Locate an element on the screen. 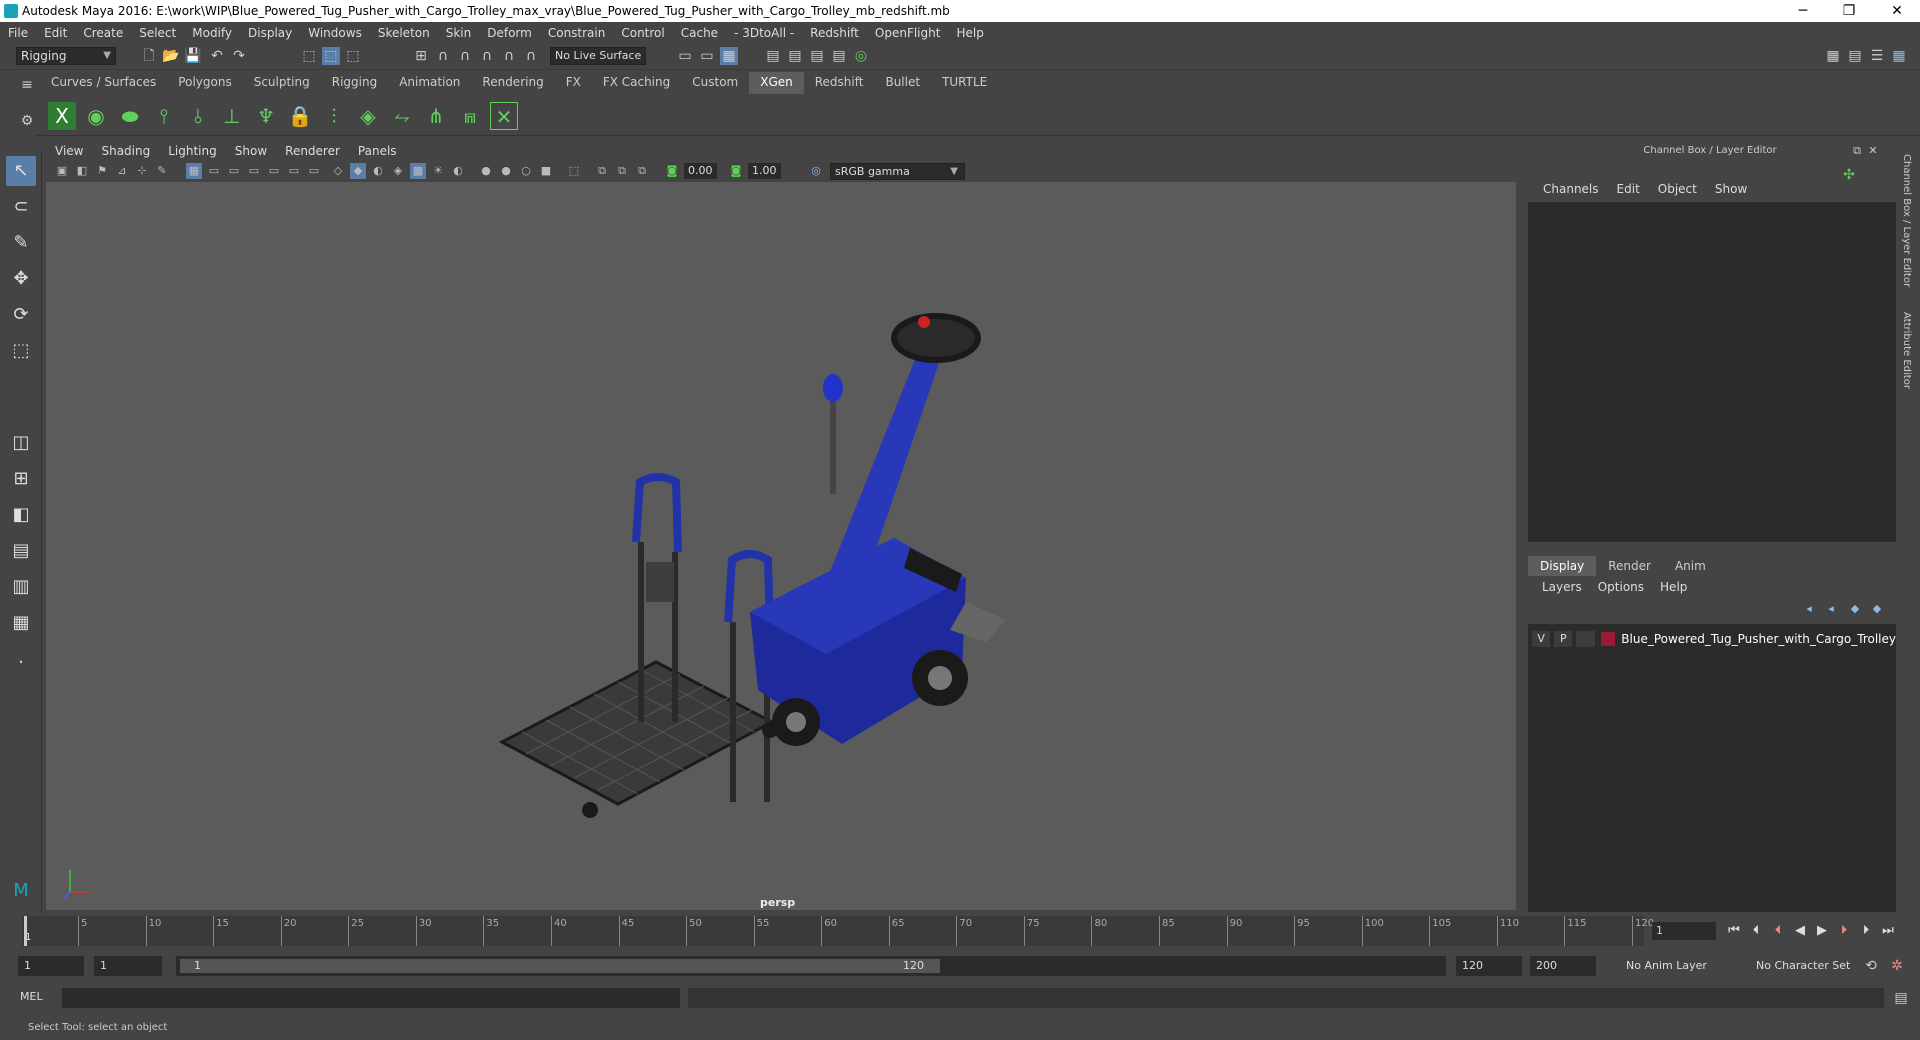 This screenshot has width=1920, height=1040. new-layer-icon: ◆ is located at coordinates (1855, 609).